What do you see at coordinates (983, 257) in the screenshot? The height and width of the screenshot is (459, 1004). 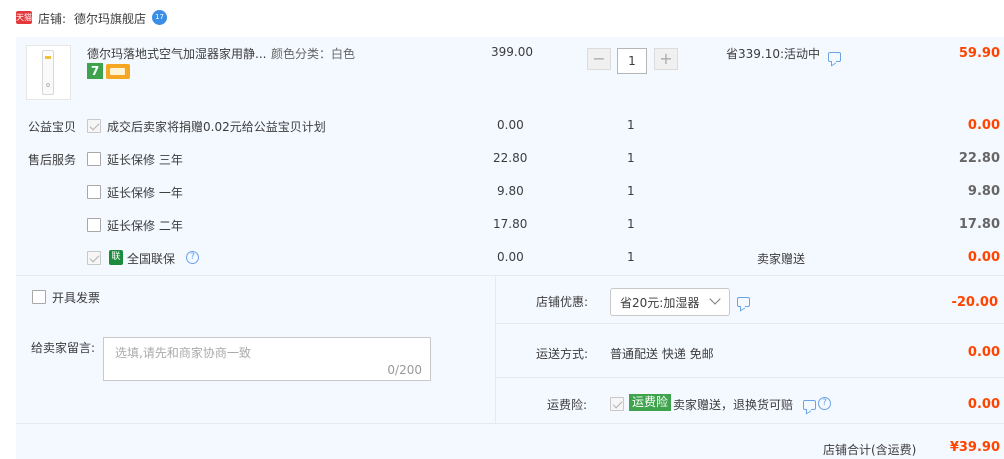 I see `warranty-total: 0.00` at bounding box center [983, 257].